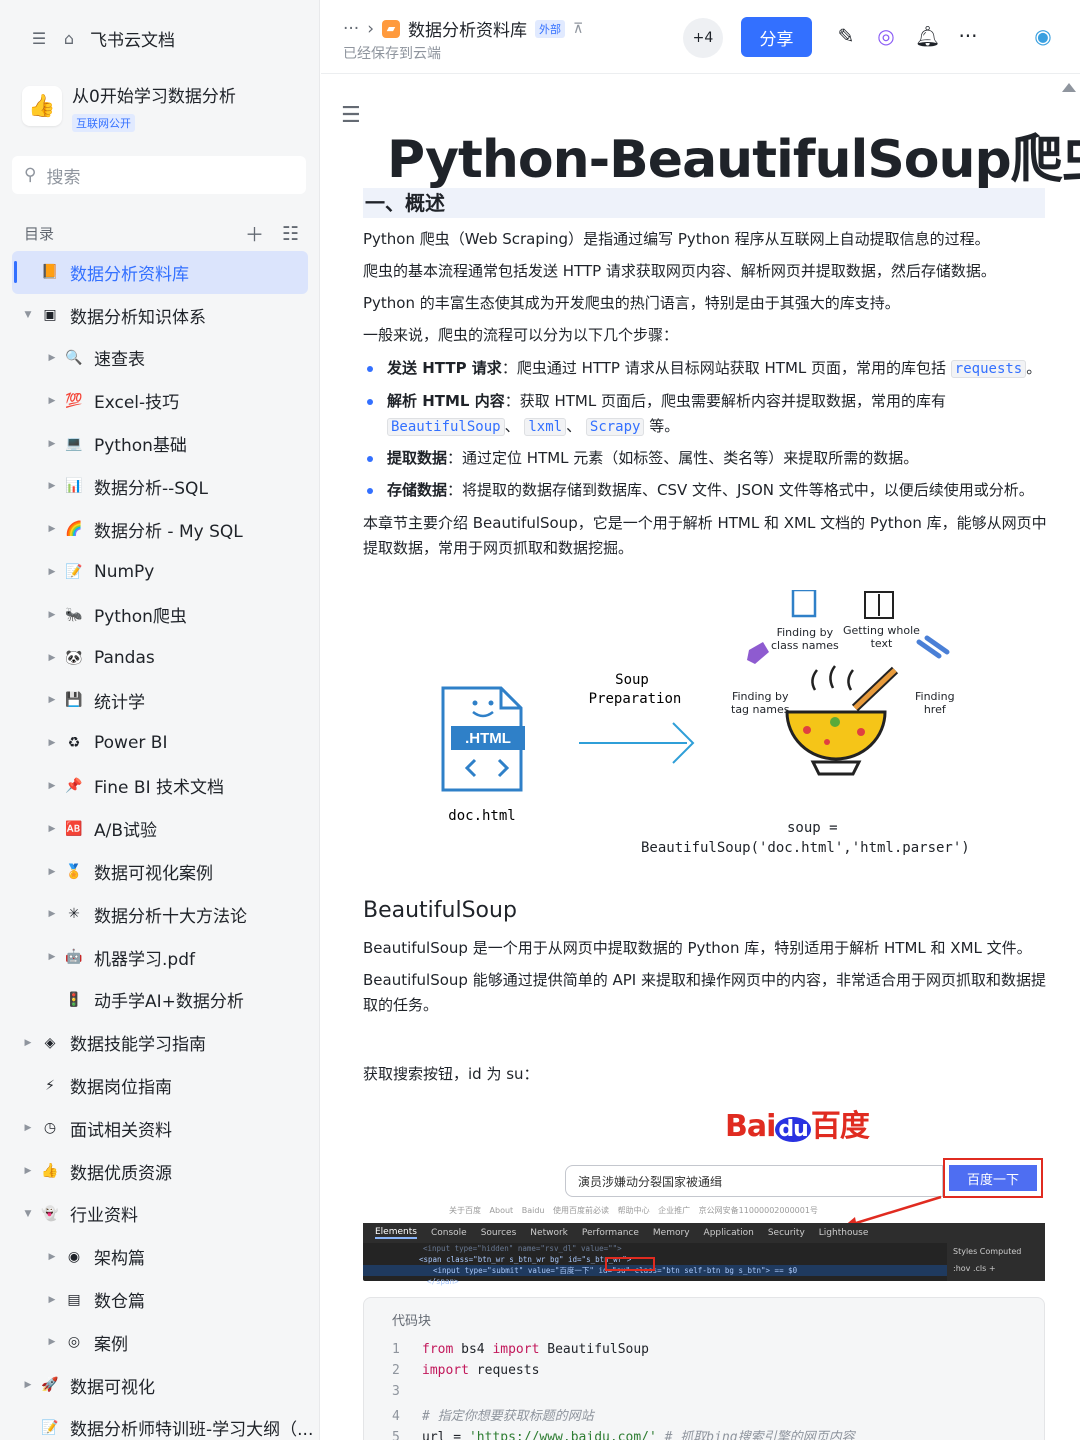 The height and width of the screenshot is (1440, 1080). I want to click on share-button: 分享, so click(776, 37).